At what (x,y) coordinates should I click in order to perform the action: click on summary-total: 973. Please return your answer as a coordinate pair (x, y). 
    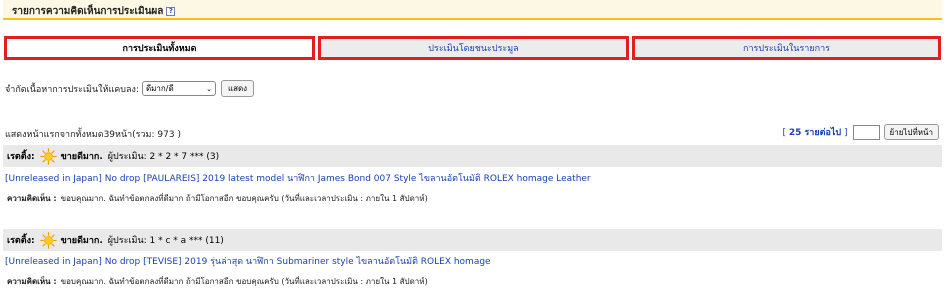
    Looking at the image, I should click on (166, 135).